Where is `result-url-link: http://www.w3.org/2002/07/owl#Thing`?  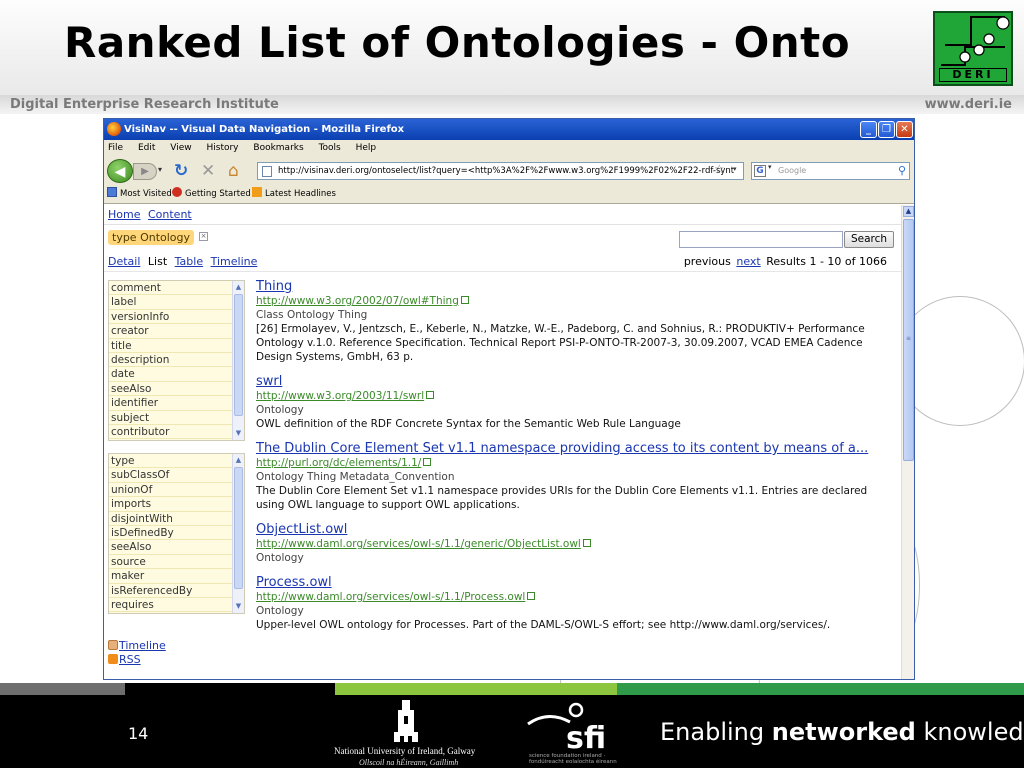 result-url-link: http://www.w3.org/2002/07/owl#Thing is located at coordinates (576, 301).